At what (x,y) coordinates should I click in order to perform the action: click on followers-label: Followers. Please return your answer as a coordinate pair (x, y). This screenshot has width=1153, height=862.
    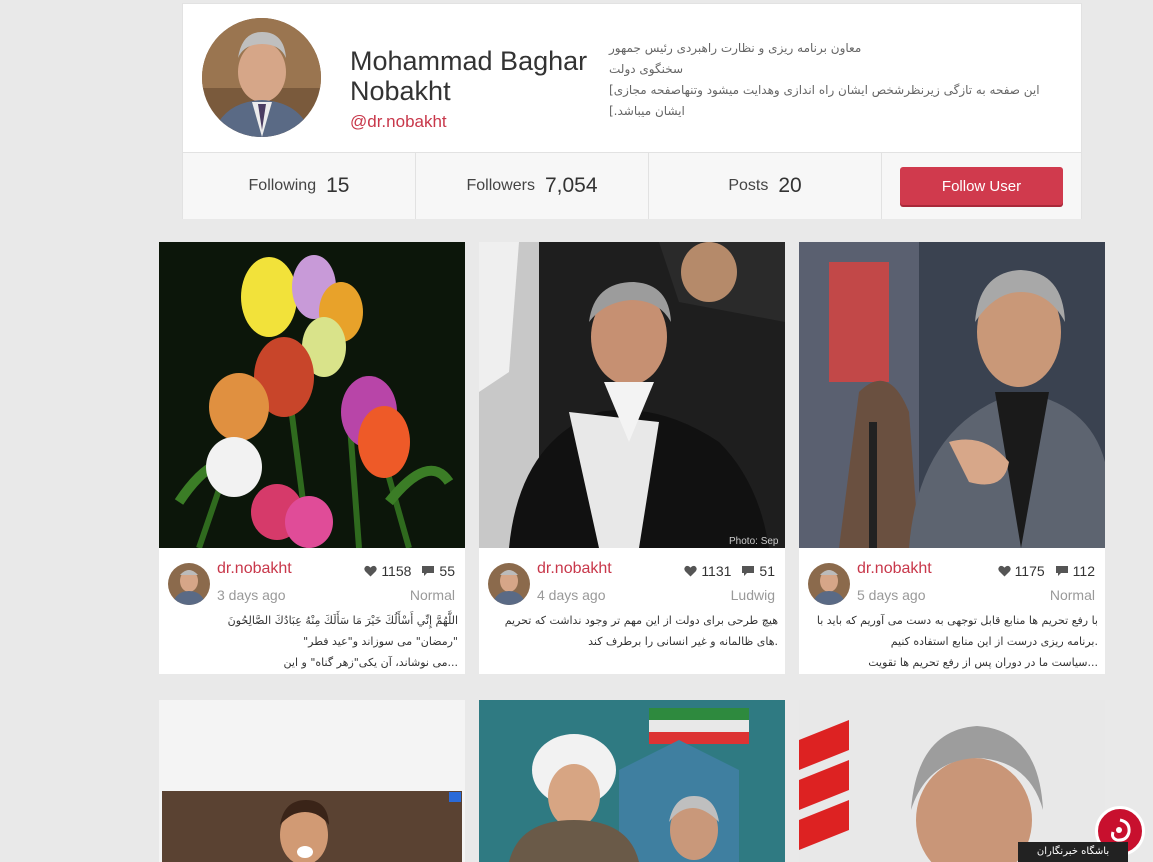
    Looking at the image, I should click on (500, 185).